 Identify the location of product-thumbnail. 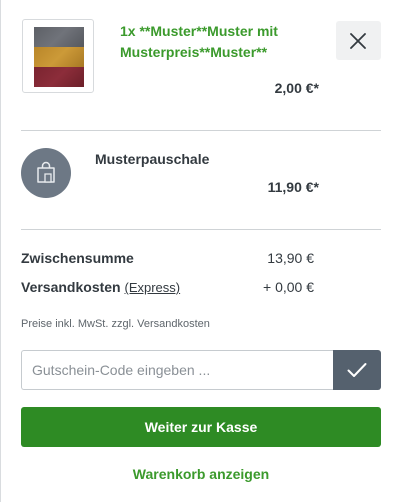
(58, 56).